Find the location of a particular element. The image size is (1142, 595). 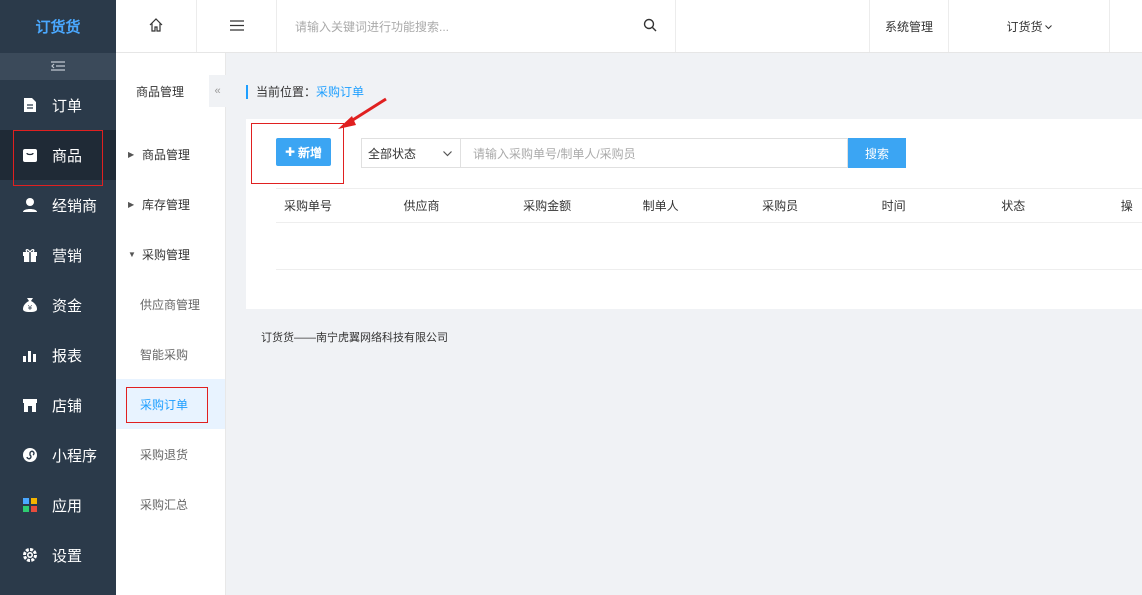

table-header: 采购单号 供应商 采购金额 制单人 采购员 时间 状态 操 is located at coordinates (709, 205).